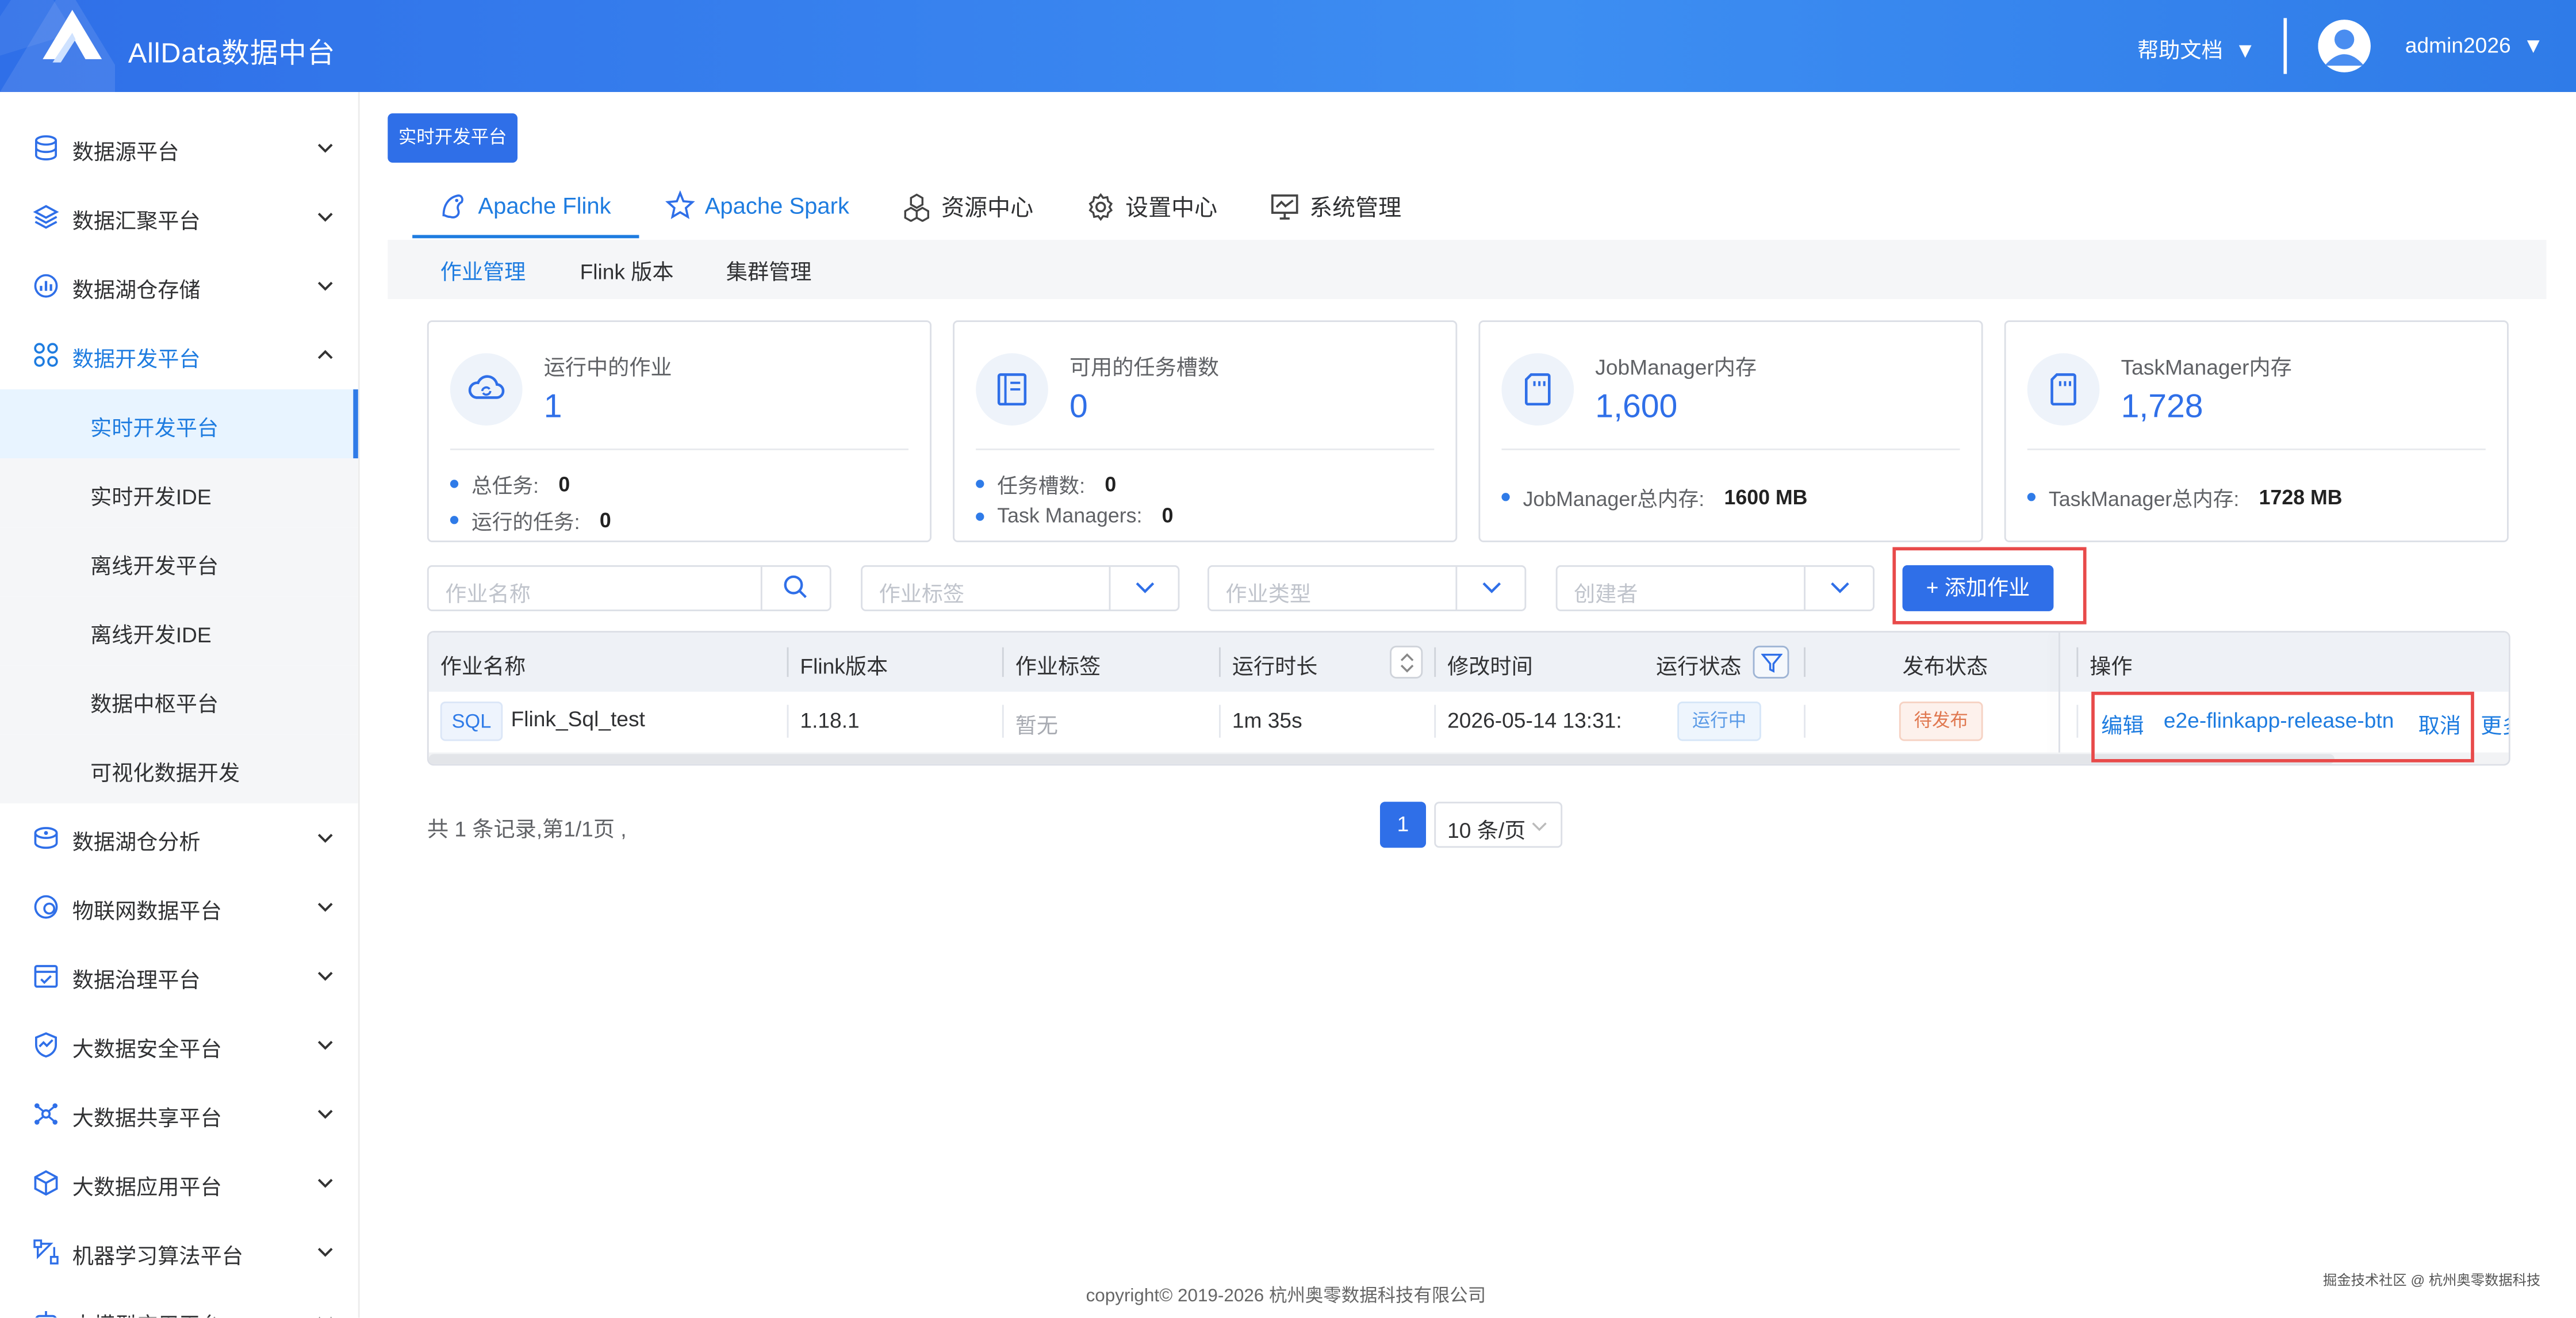 This screenshot has width=2576, height=1318. What do you see at coordinates (679, 449) in the screenshot?
I see `card-divider` at bounding box center [679, 449].